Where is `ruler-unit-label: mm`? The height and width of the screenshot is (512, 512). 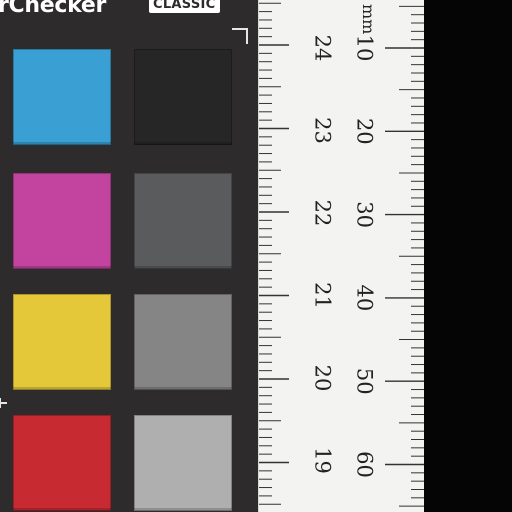
ruler-unit-label: mm is located at coordinates (368, 19).